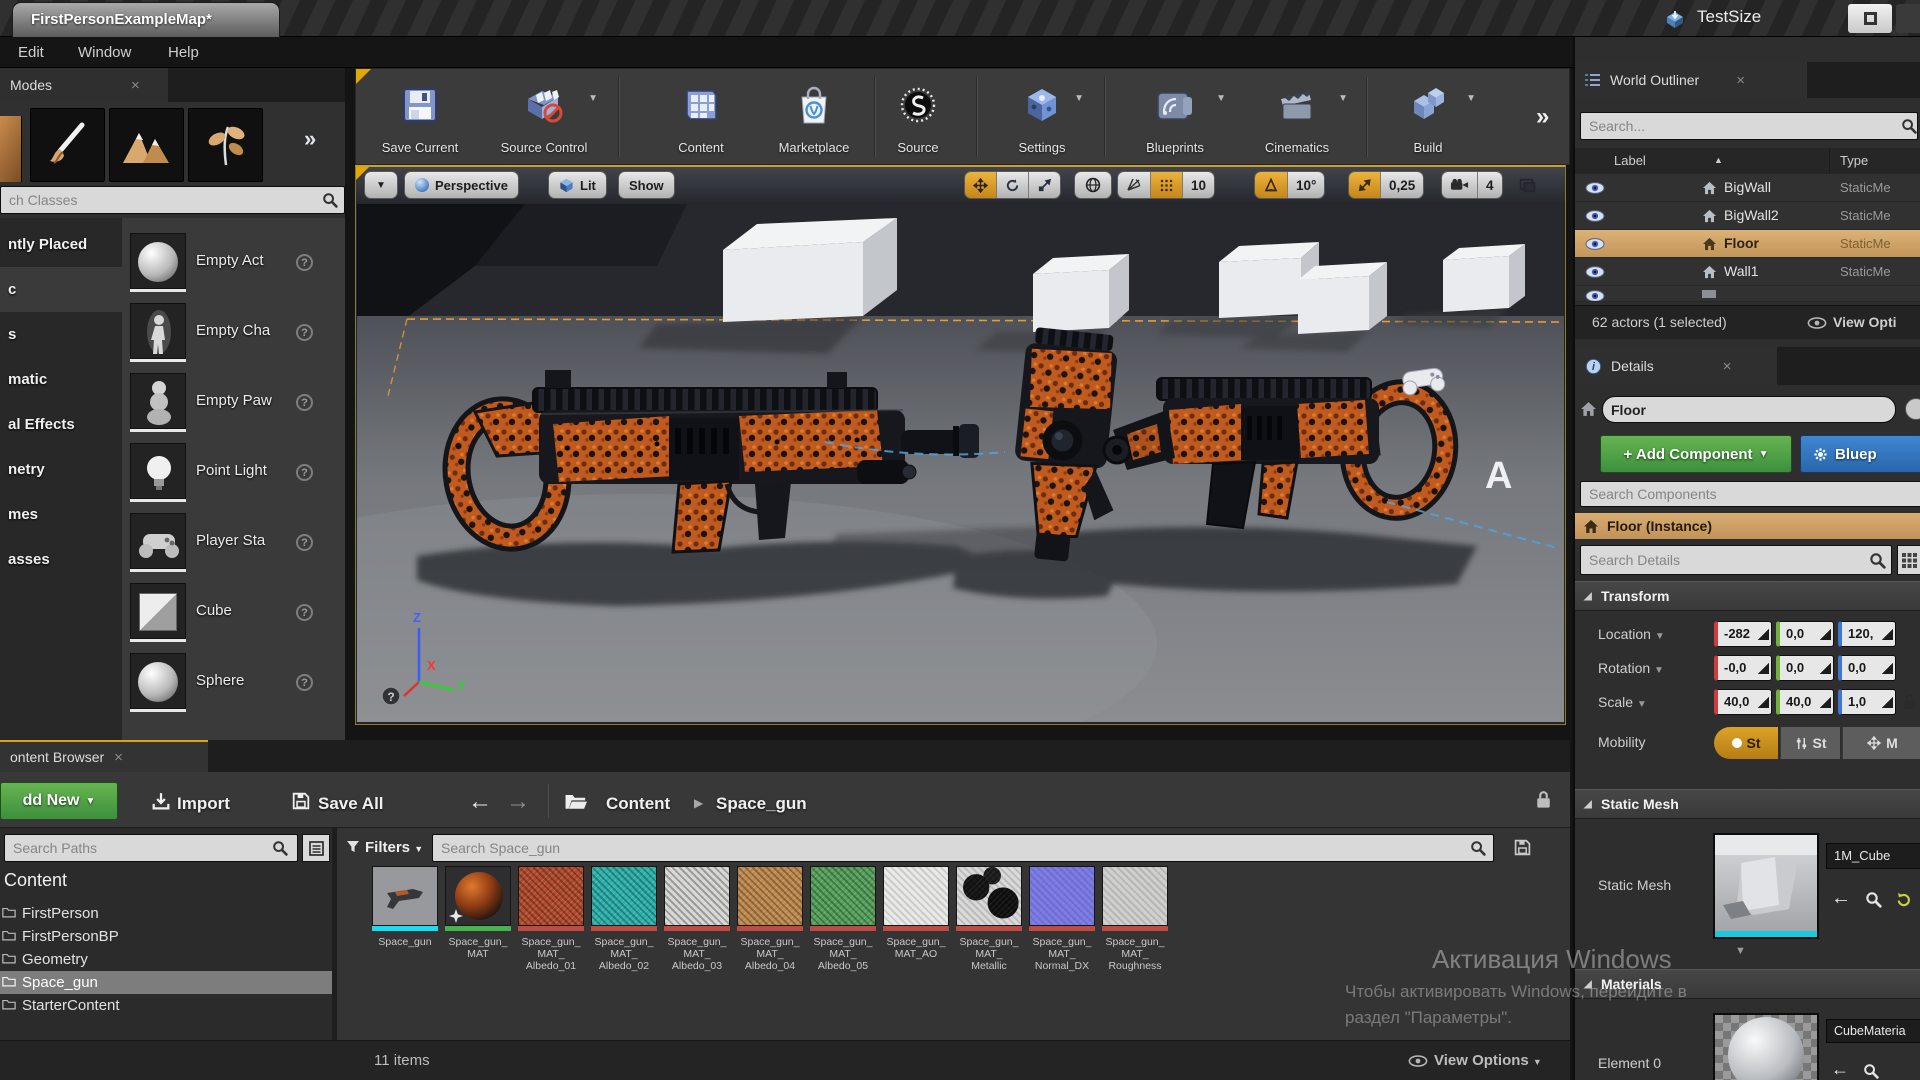  What do you see at coordinates (1676, 366) in the screenshot?
I see `tab-details: Details ×` at bounding box center [1676, 366].